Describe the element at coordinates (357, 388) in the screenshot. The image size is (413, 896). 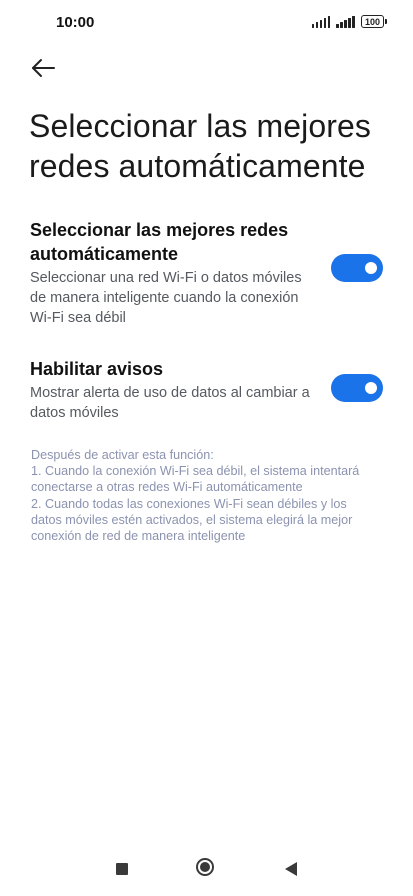
I see `enable-alerts-toggle` at that location.